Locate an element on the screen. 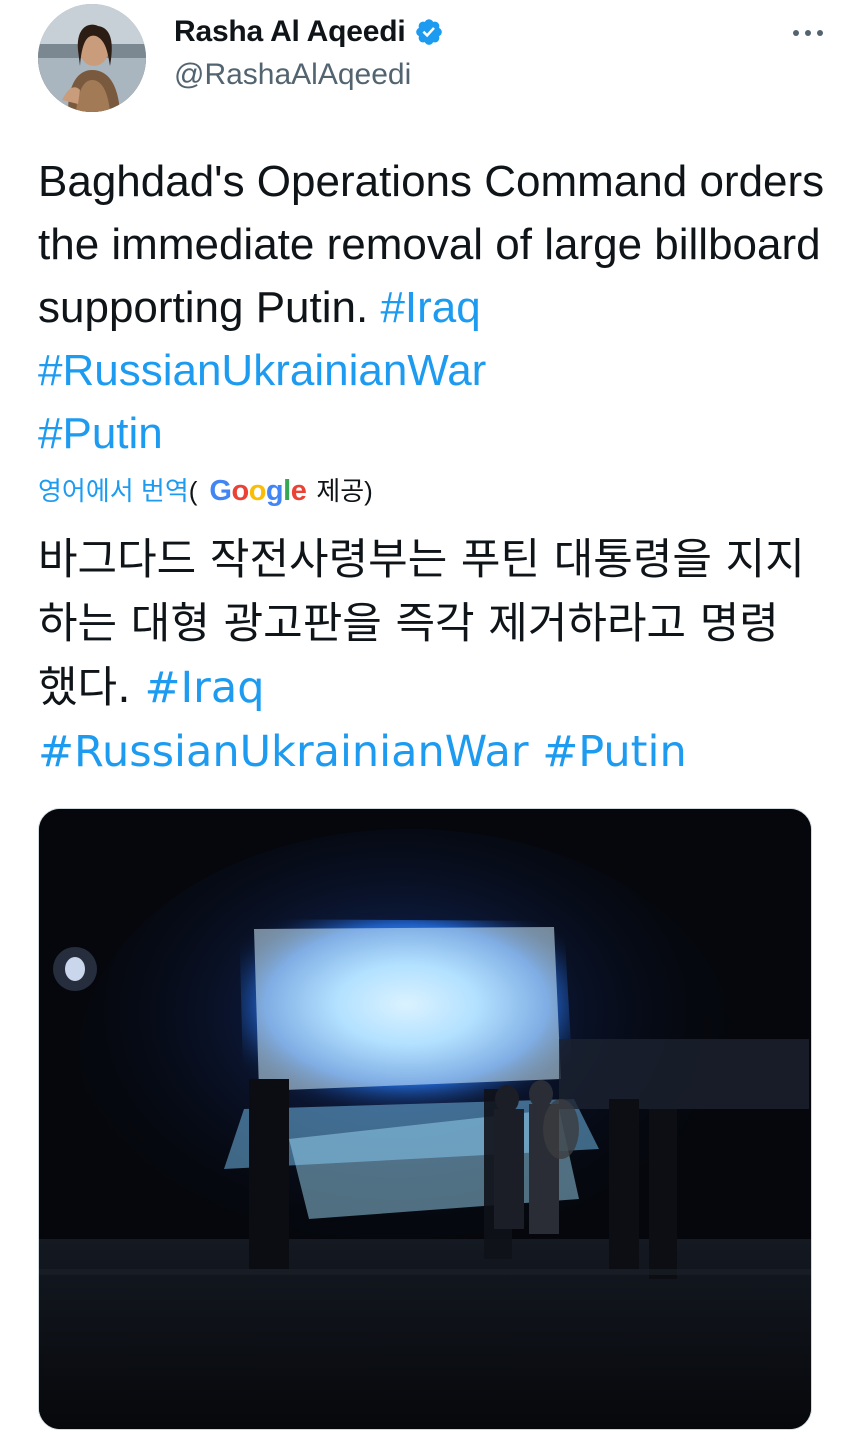 Image resolution: width=850 pixels, height=1430 pixels. avatar-image is located at coordinates (92, 58).